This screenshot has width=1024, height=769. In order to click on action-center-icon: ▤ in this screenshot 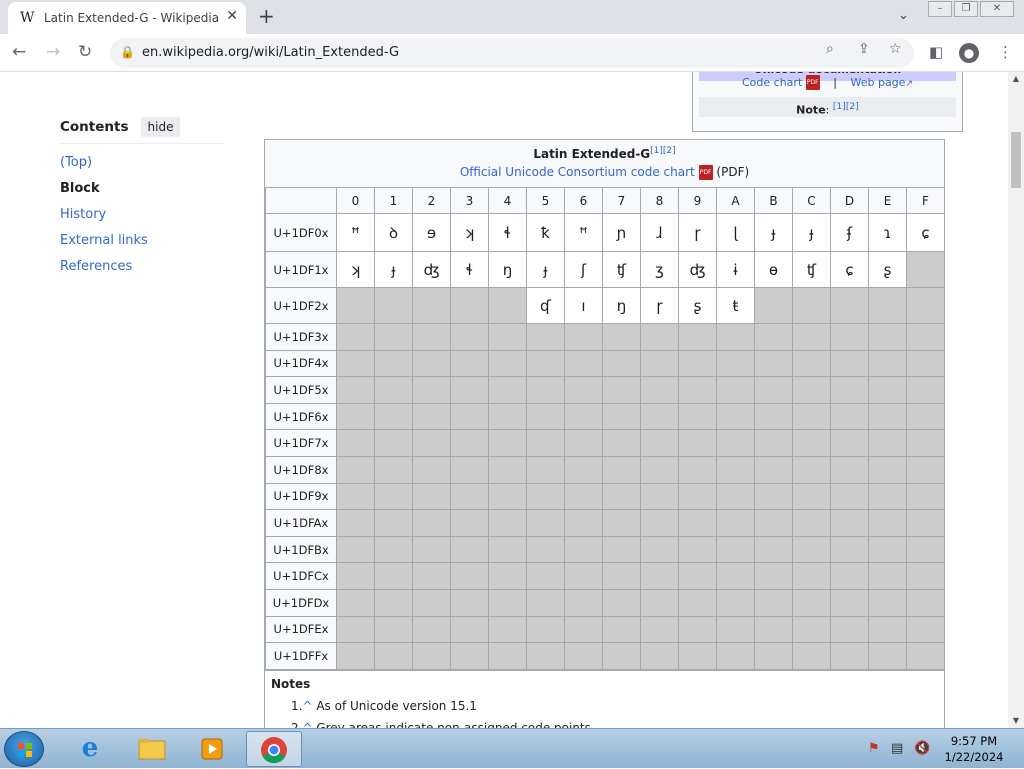, I will do `click(897, 748)`.